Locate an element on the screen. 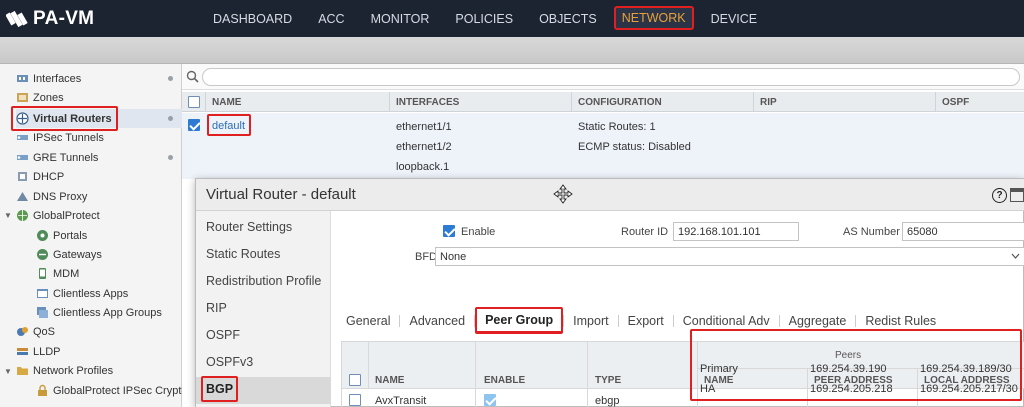 This screenshot has height=407, width=1024. sidebar-item-lldp: LLDP is located at coordinates (38, 351).